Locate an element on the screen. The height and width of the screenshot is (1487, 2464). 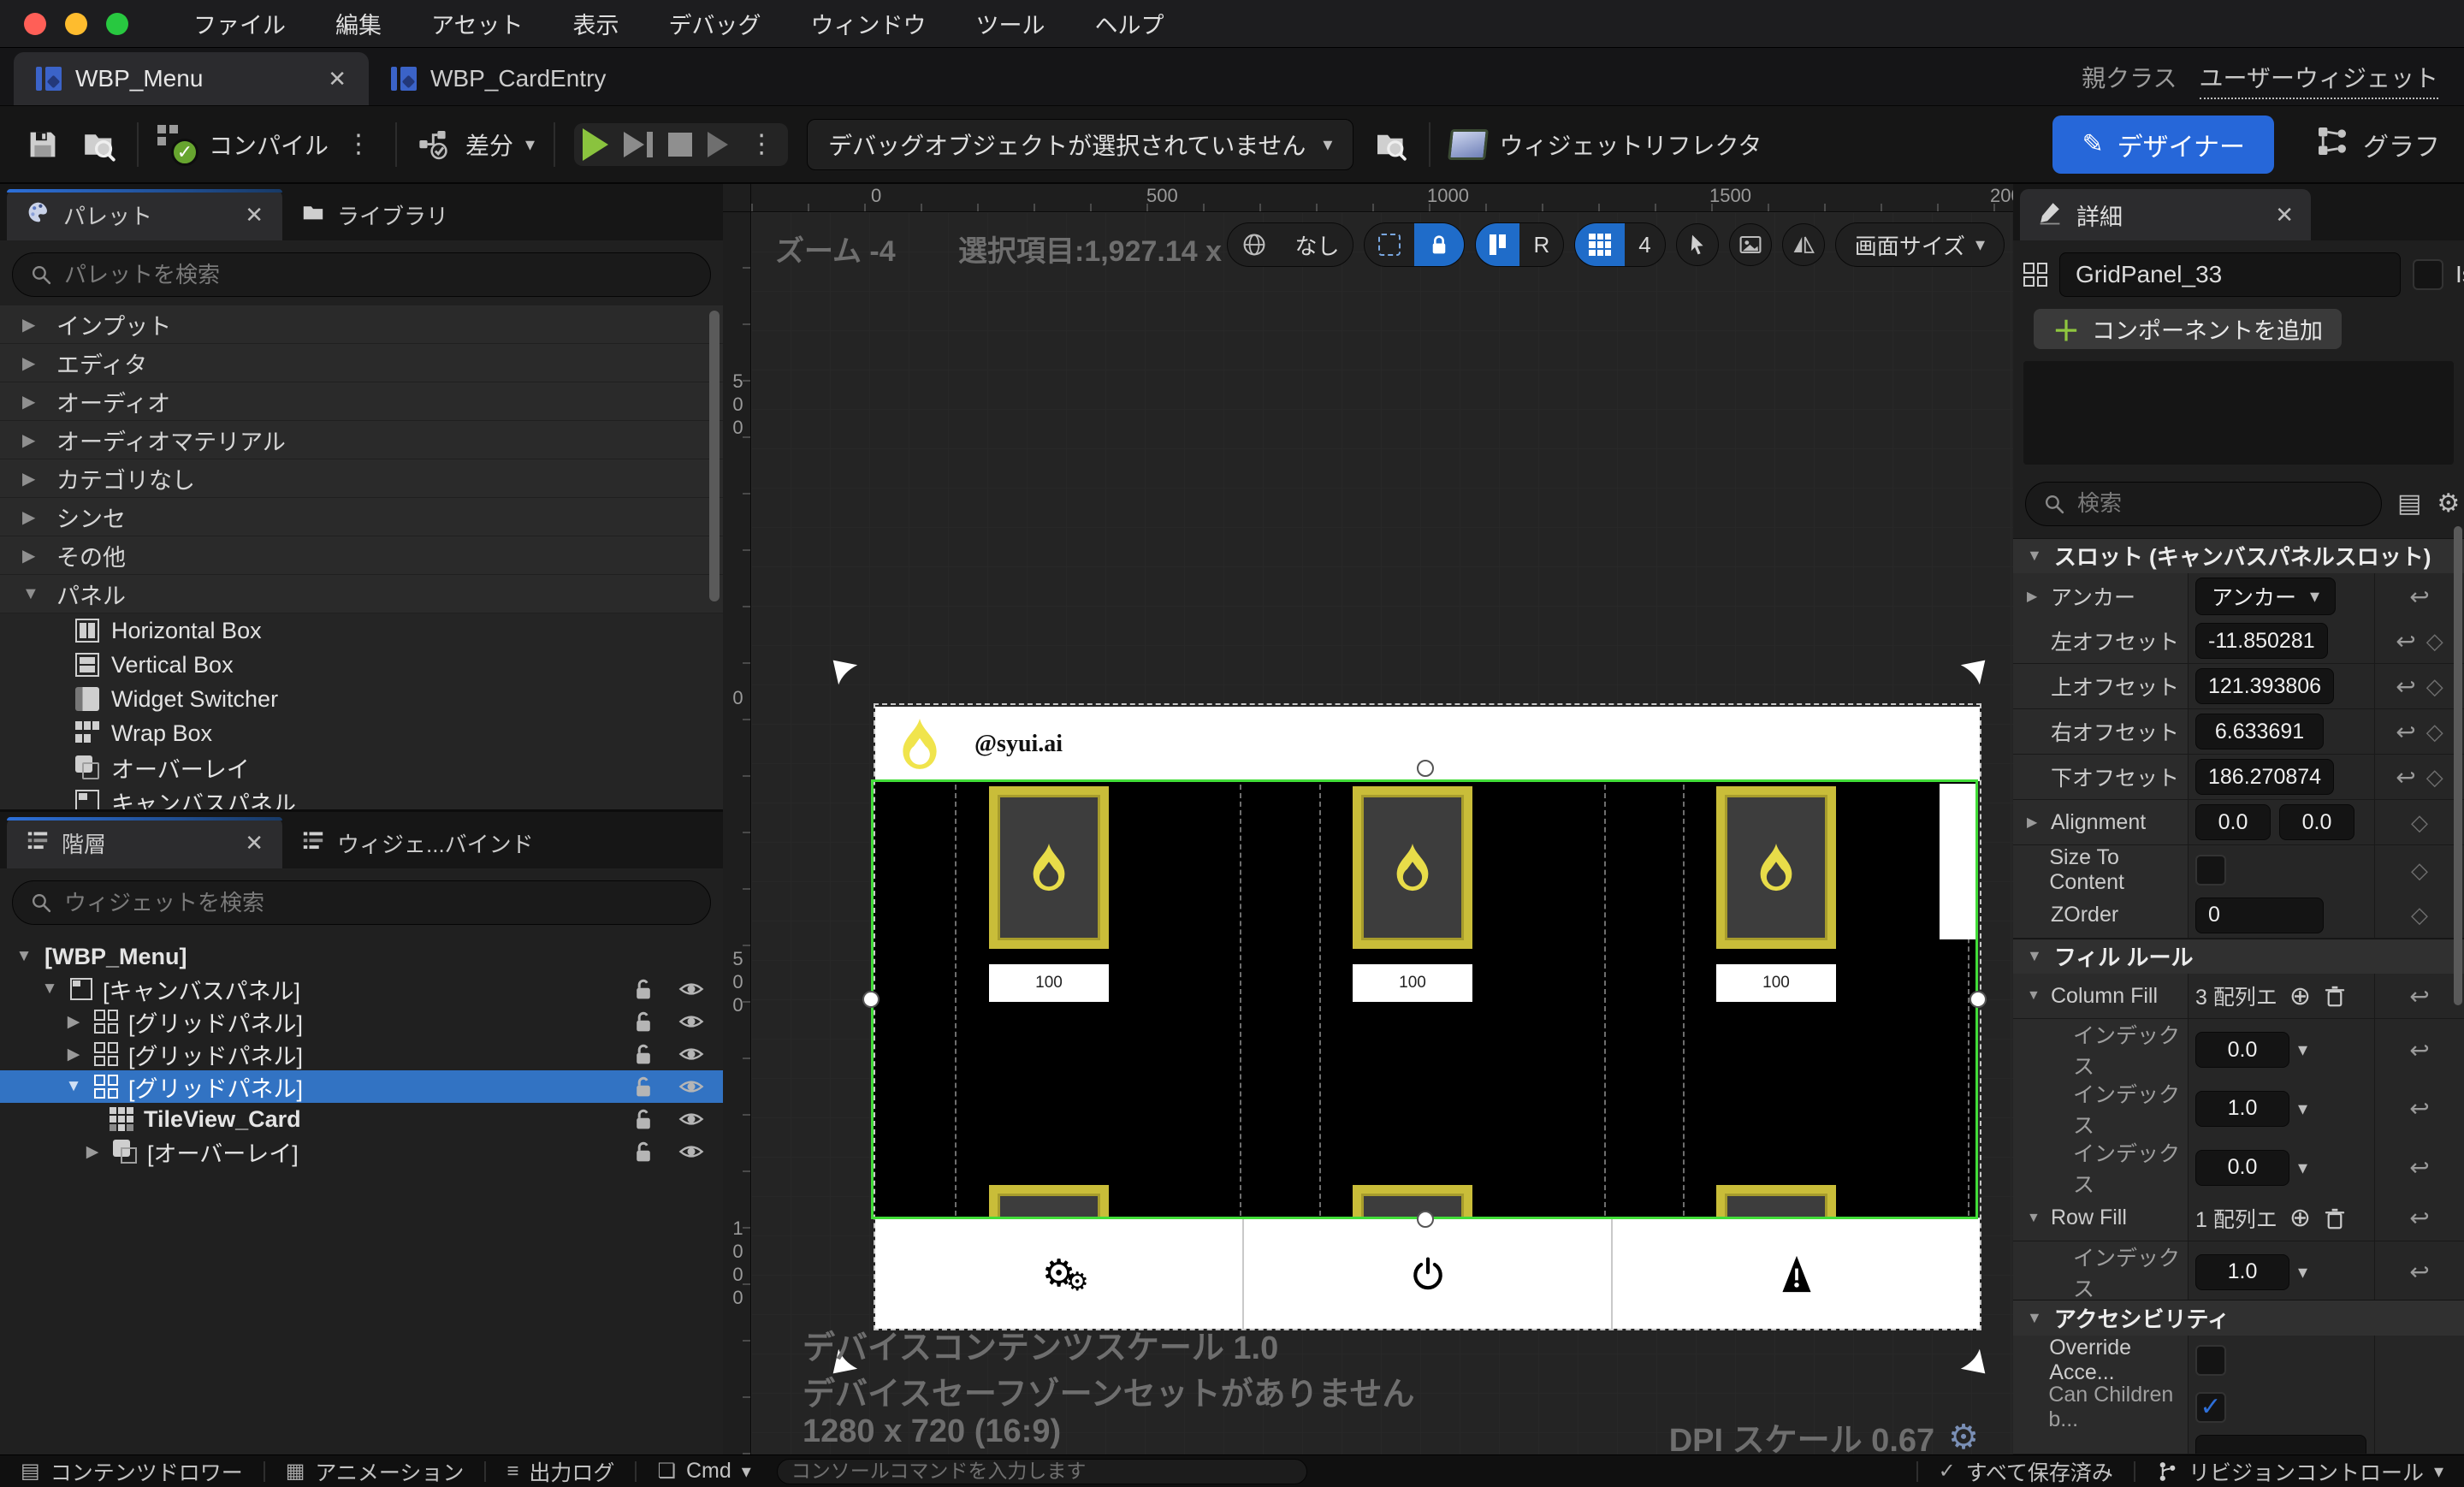
menu-edit: 編集 is located at coordinates (358, 23).